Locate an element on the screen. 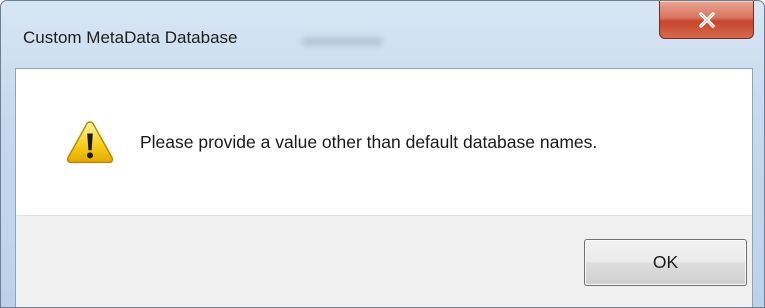  close-button is located at coordinates (706, 20).